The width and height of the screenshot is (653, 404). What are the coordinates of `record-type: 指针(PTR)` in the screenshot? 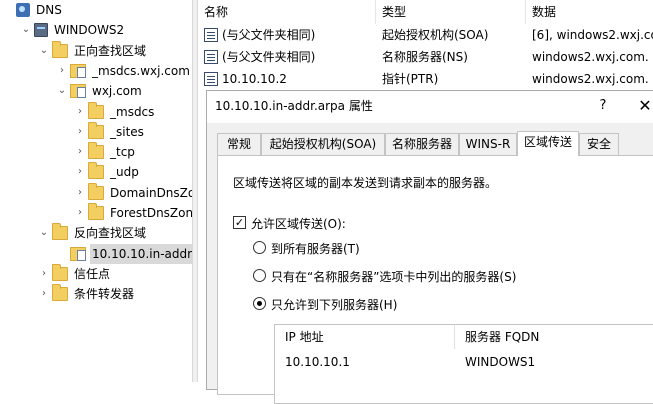 It's located at (410, 79).